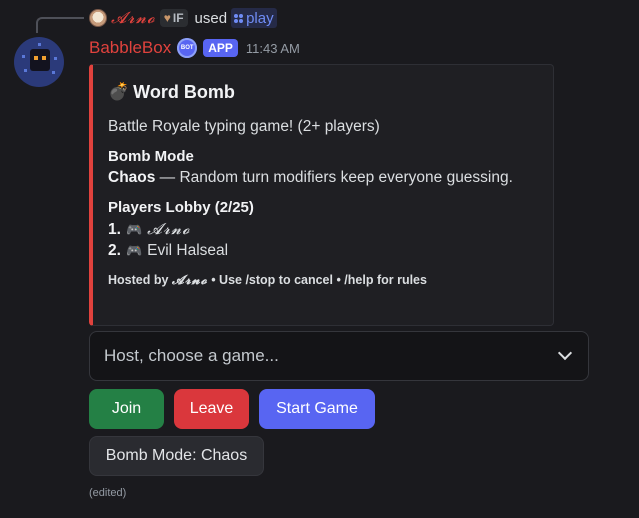 This screenshot has width=639, height=518. I want to click on reply-header: 𝓐𝓻𝓷𝓸 ♥ IF used play, so click(183, 18).